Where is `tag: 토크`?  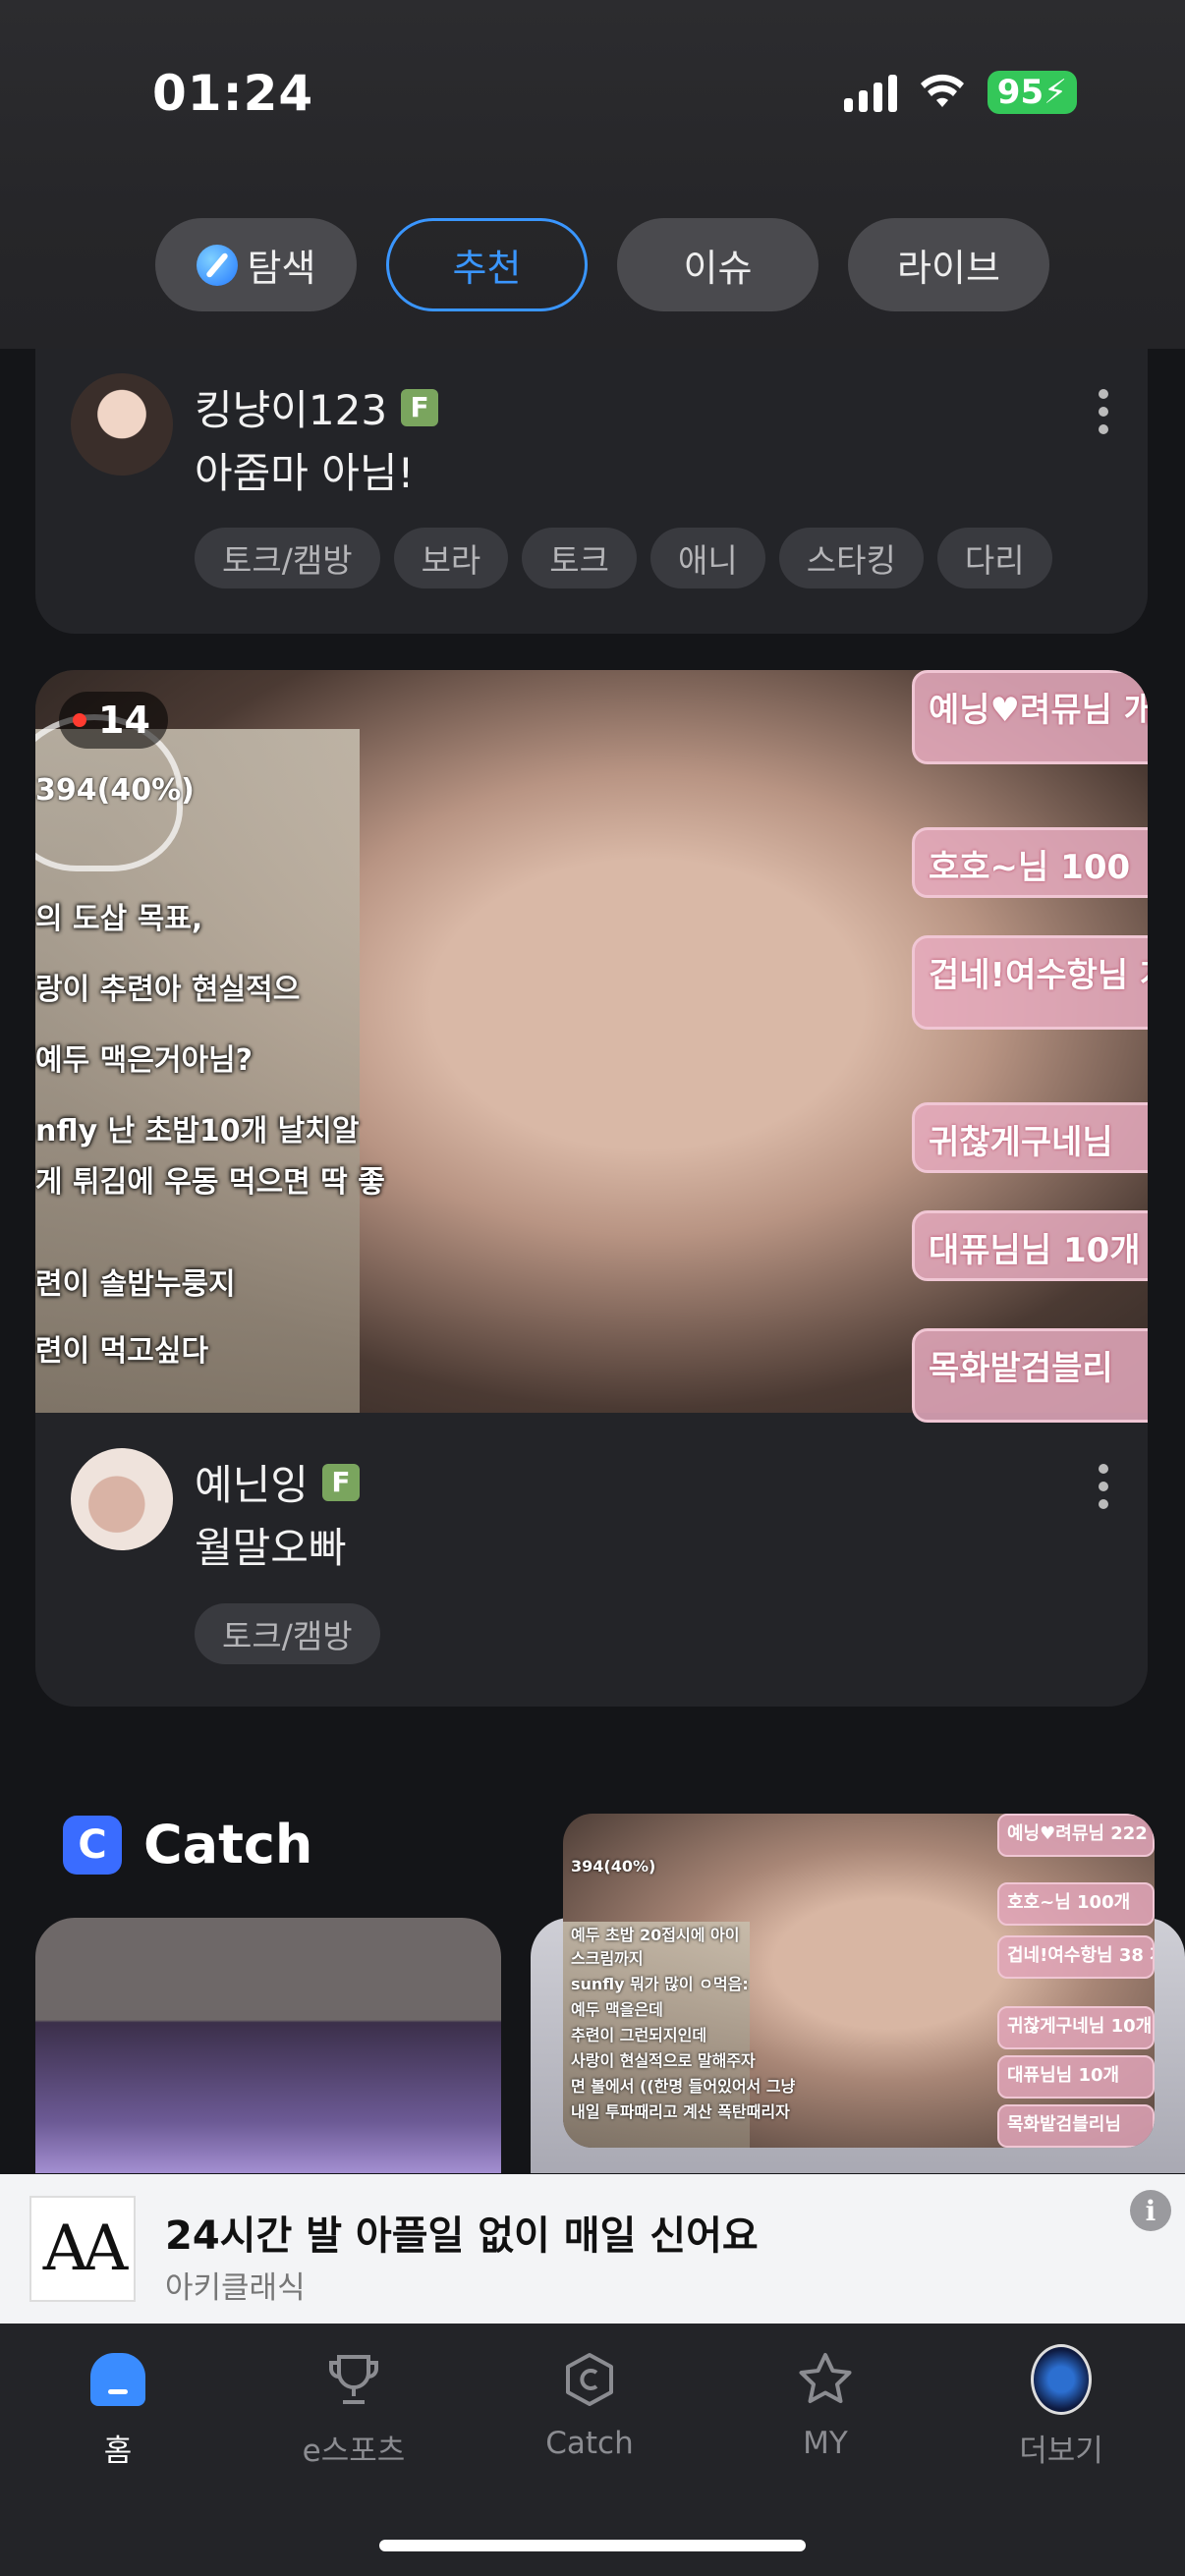
tag: 토크 is located at coordinates (580, 558).